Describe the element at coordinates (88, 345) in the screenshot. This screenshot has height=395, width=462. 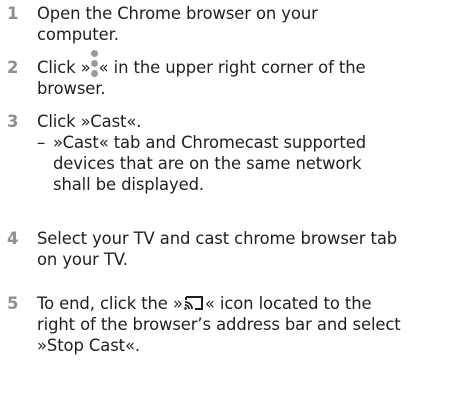
I see `step-line: »Stop Cast«.` at that location.